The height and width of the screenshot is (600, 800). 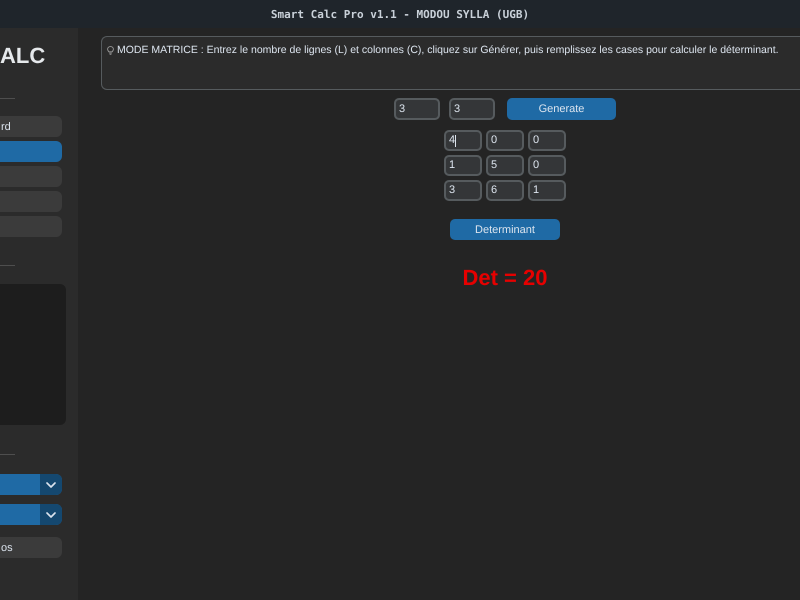 I want to click on lightbulb-icon, so click(x=110, y=50).